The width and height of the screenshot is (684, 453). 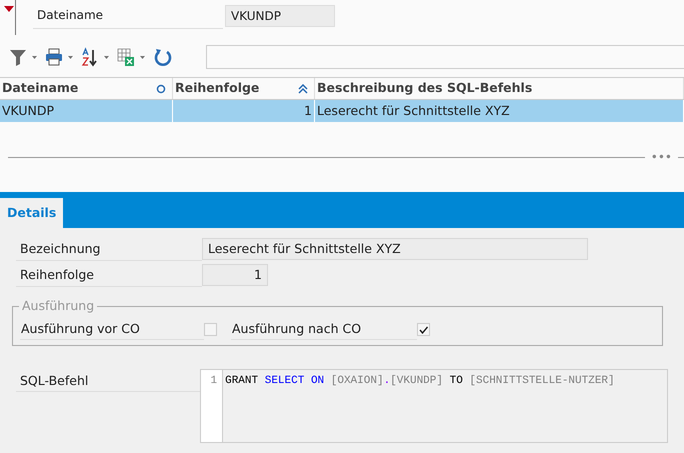 I want to click on sort-icon, so click(x=96, y=56).